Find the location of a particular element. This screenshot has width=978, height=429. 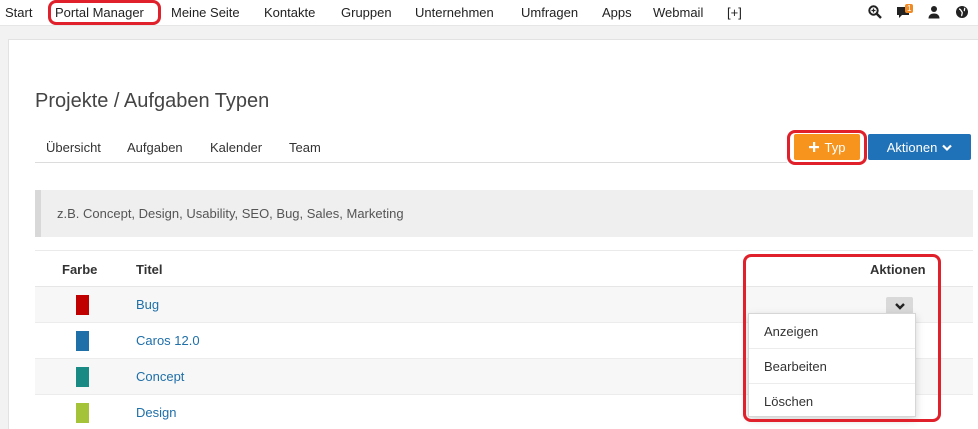

nav-webmail: Webmail is located at coordinates (678, 12).